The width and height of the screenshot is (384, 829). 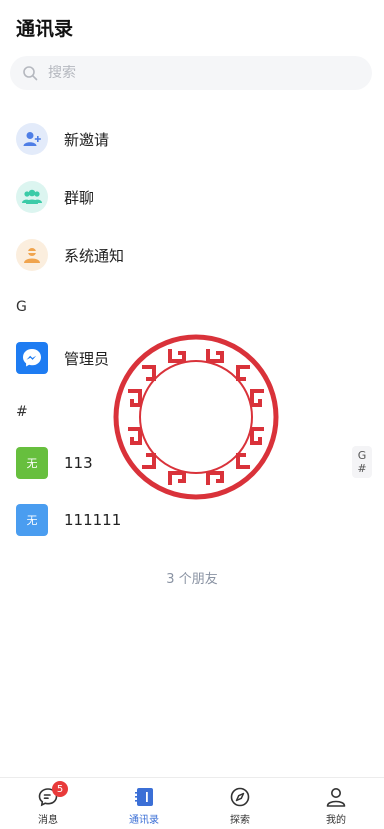 I want to click on contact-name: 111111, so click(x=93, y=520).